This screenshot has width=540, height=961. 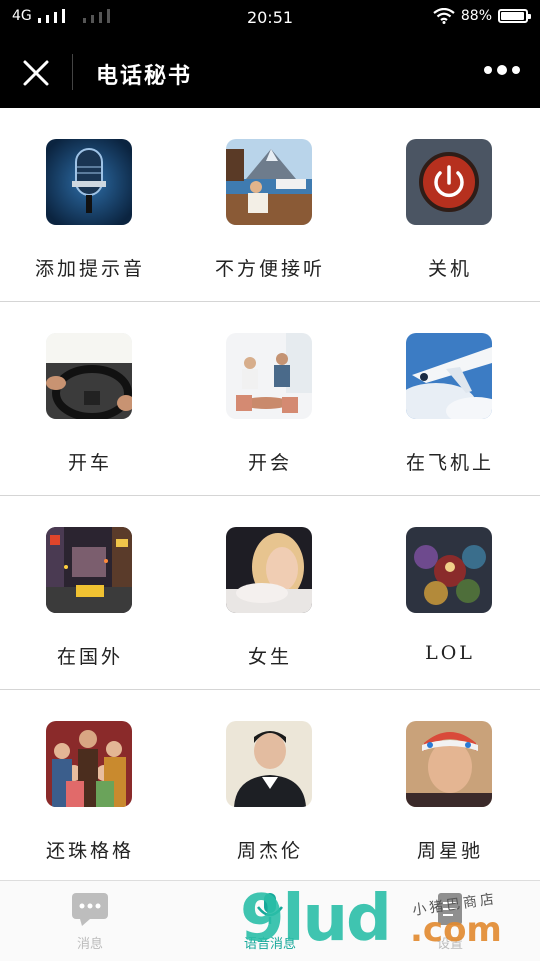 I want to click on grid-item-meeting: 开会, so click(x=270, y=398).